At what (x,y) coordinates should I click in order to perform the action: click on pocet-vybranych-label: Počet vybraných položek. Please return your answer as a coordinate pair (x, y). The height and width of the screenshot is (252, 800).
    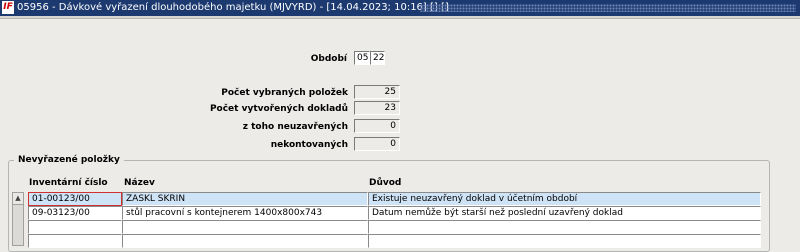
    Looking at the image, I should click on (284, 93).